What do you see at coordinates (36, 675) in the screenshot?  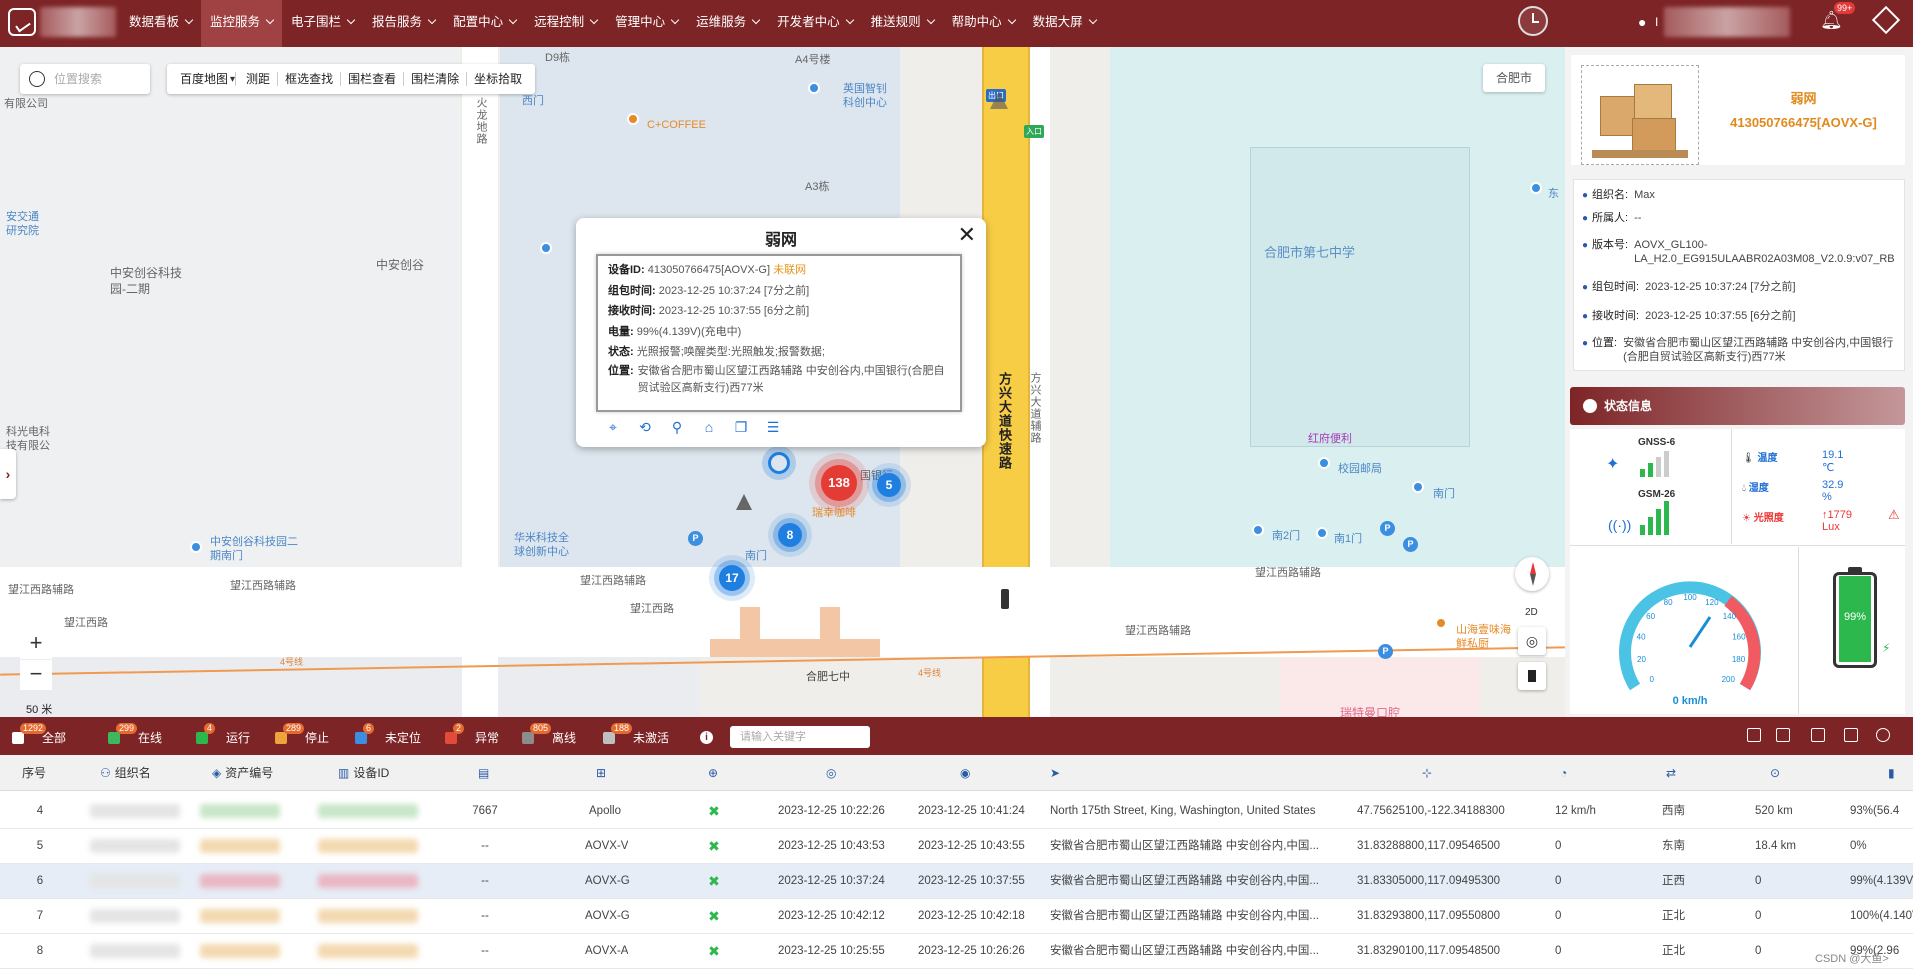 I see `zoom-out-button: −` at bounding box center [36, 675].